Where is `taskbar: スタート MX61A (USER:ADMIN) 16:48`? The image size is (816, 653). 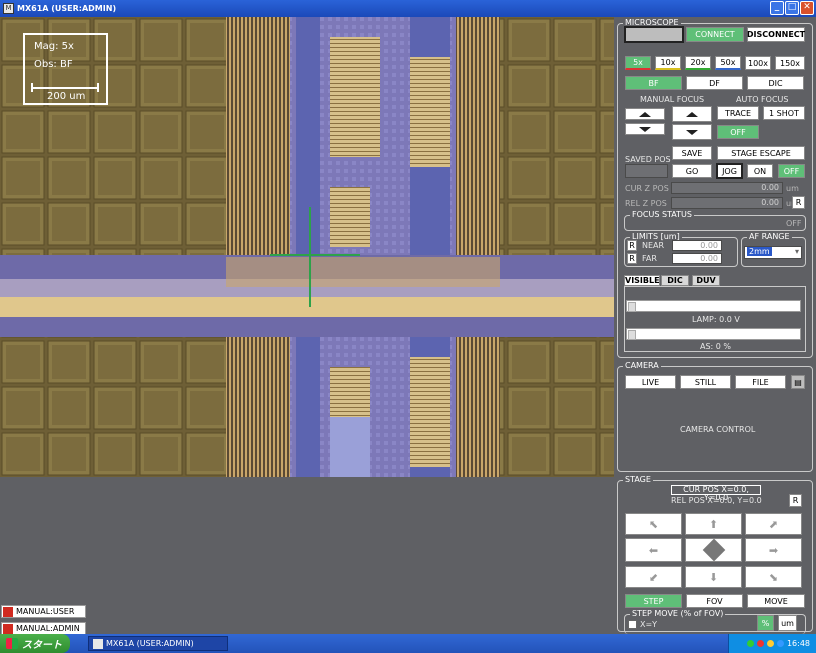
taskbar: スタート MX61A (USER:ADMIN) 16:48 is located at coordinates (408, 643).